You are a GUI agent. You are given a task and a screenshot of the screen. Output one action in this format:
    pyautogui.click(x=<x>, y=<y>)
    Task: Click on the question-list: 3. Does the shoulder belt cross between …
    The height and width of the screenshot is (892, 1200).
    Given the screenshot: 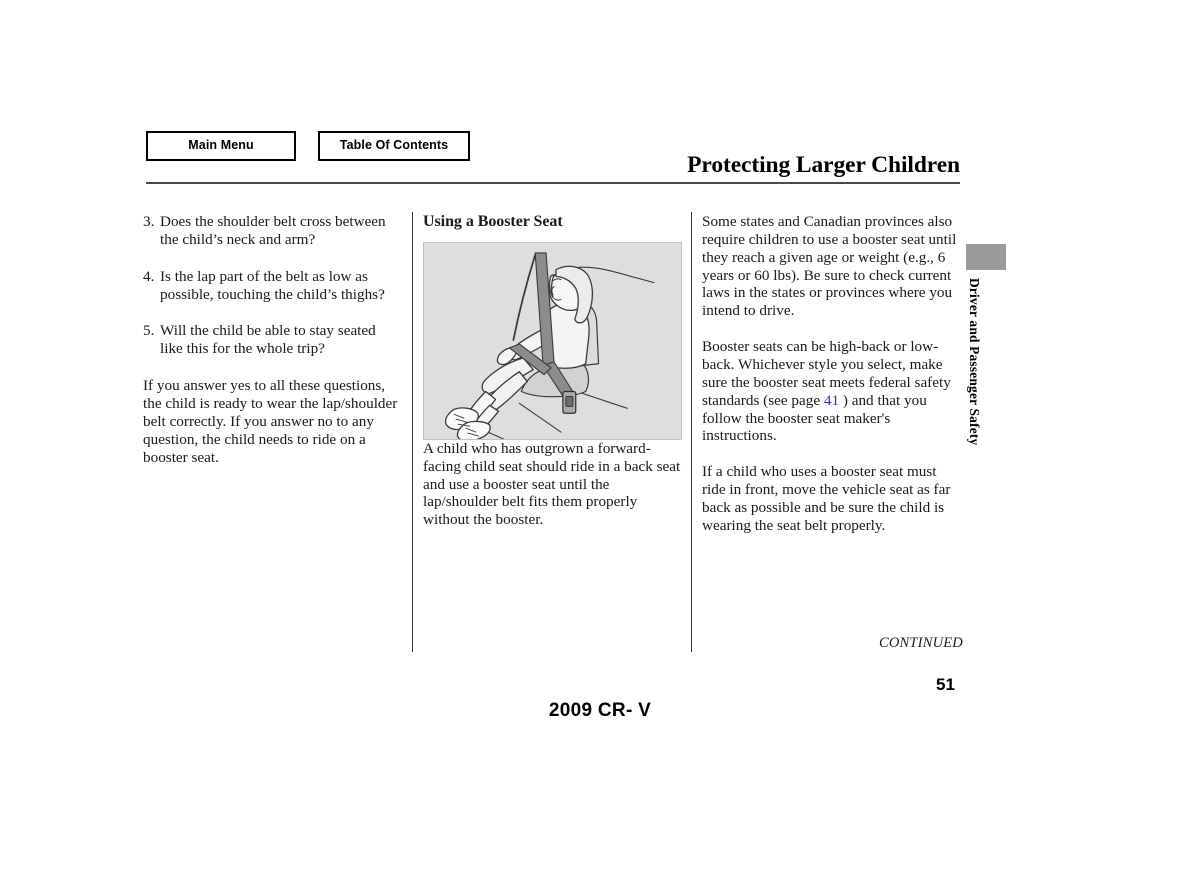 What is the action you would take?
    pyautogui.click(x=272, y=285)
    